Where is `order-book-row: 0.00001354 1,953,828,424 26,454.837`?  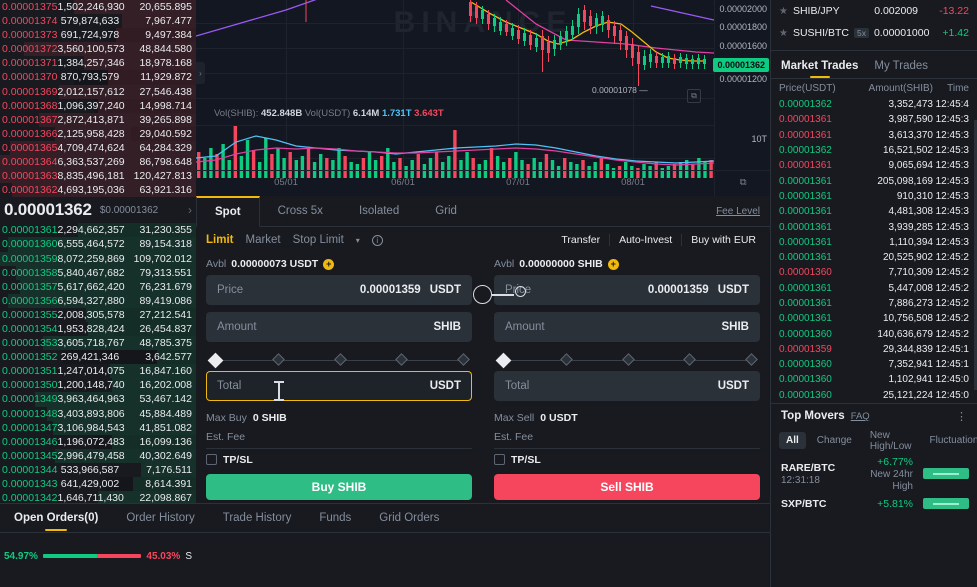 order-book-row: 0.00001354 1,953,828,424 26,454.837 is located at coordinates (98, 329).